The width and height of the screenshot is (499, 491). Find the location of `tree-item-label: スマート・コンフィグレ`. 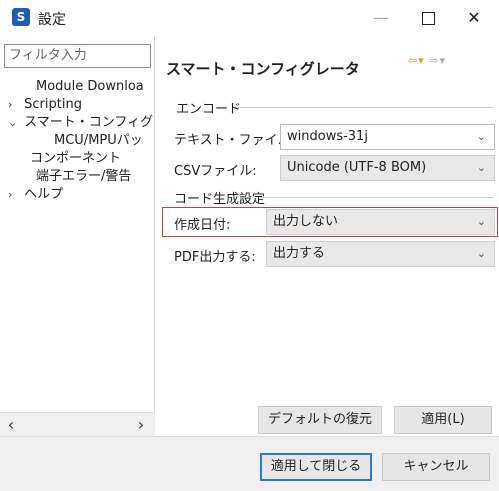

tree-item-label: スマート・コンフィグレ is located at coordinates (89, 122).